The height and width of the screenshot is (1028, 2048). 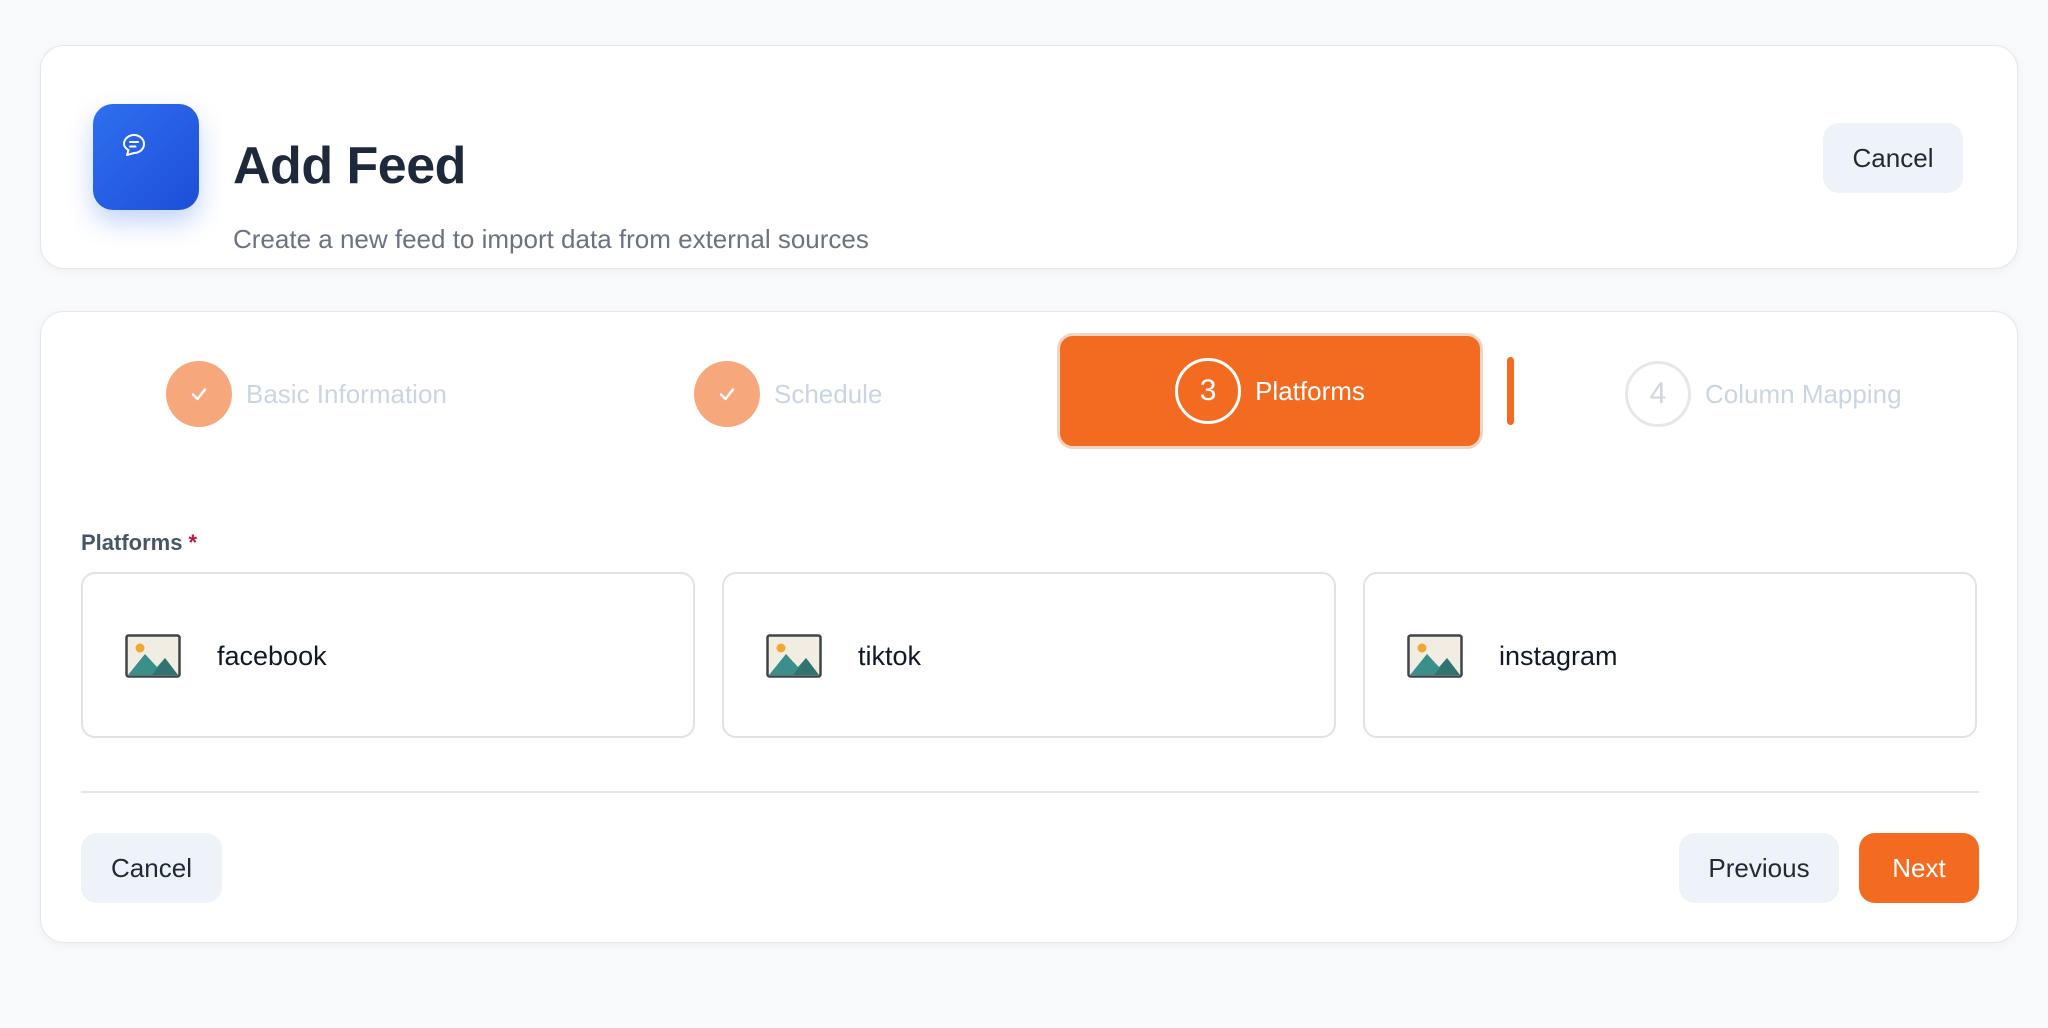 What do you see at coordinates (1803, 393) in the screenshot?
I see `step-label: Column Mapping` at bounding box center [1803, 393].